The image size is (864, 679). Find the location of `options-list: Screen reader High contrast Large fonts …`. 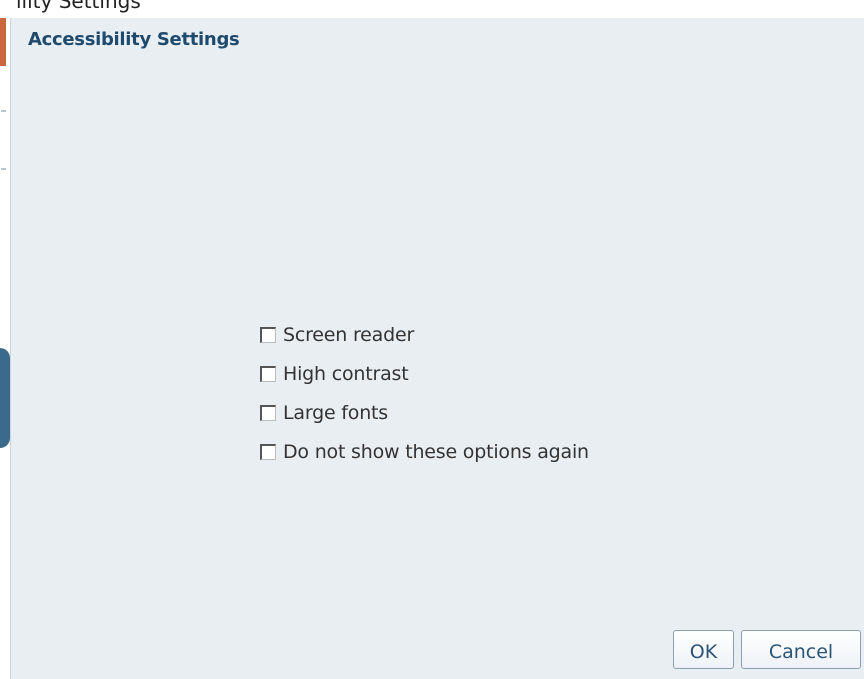

options-list: Screen reader High contrast Large fonts … is located at coordinates (424, 393).